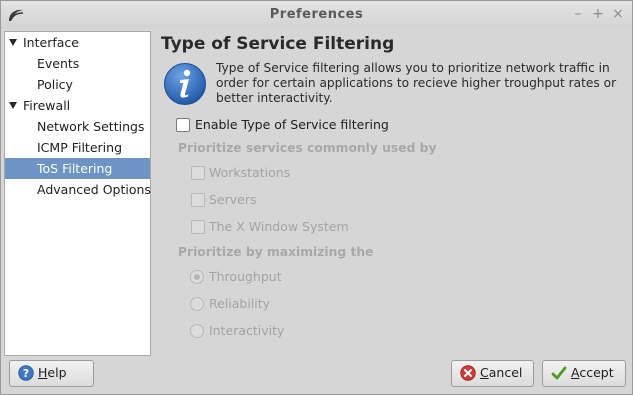 This screenshot has width=633, height=395. What do you see at coordinates (578, 14) in the screenshot?
I see `minimize-icon: –` at bounding box center [578, 14].